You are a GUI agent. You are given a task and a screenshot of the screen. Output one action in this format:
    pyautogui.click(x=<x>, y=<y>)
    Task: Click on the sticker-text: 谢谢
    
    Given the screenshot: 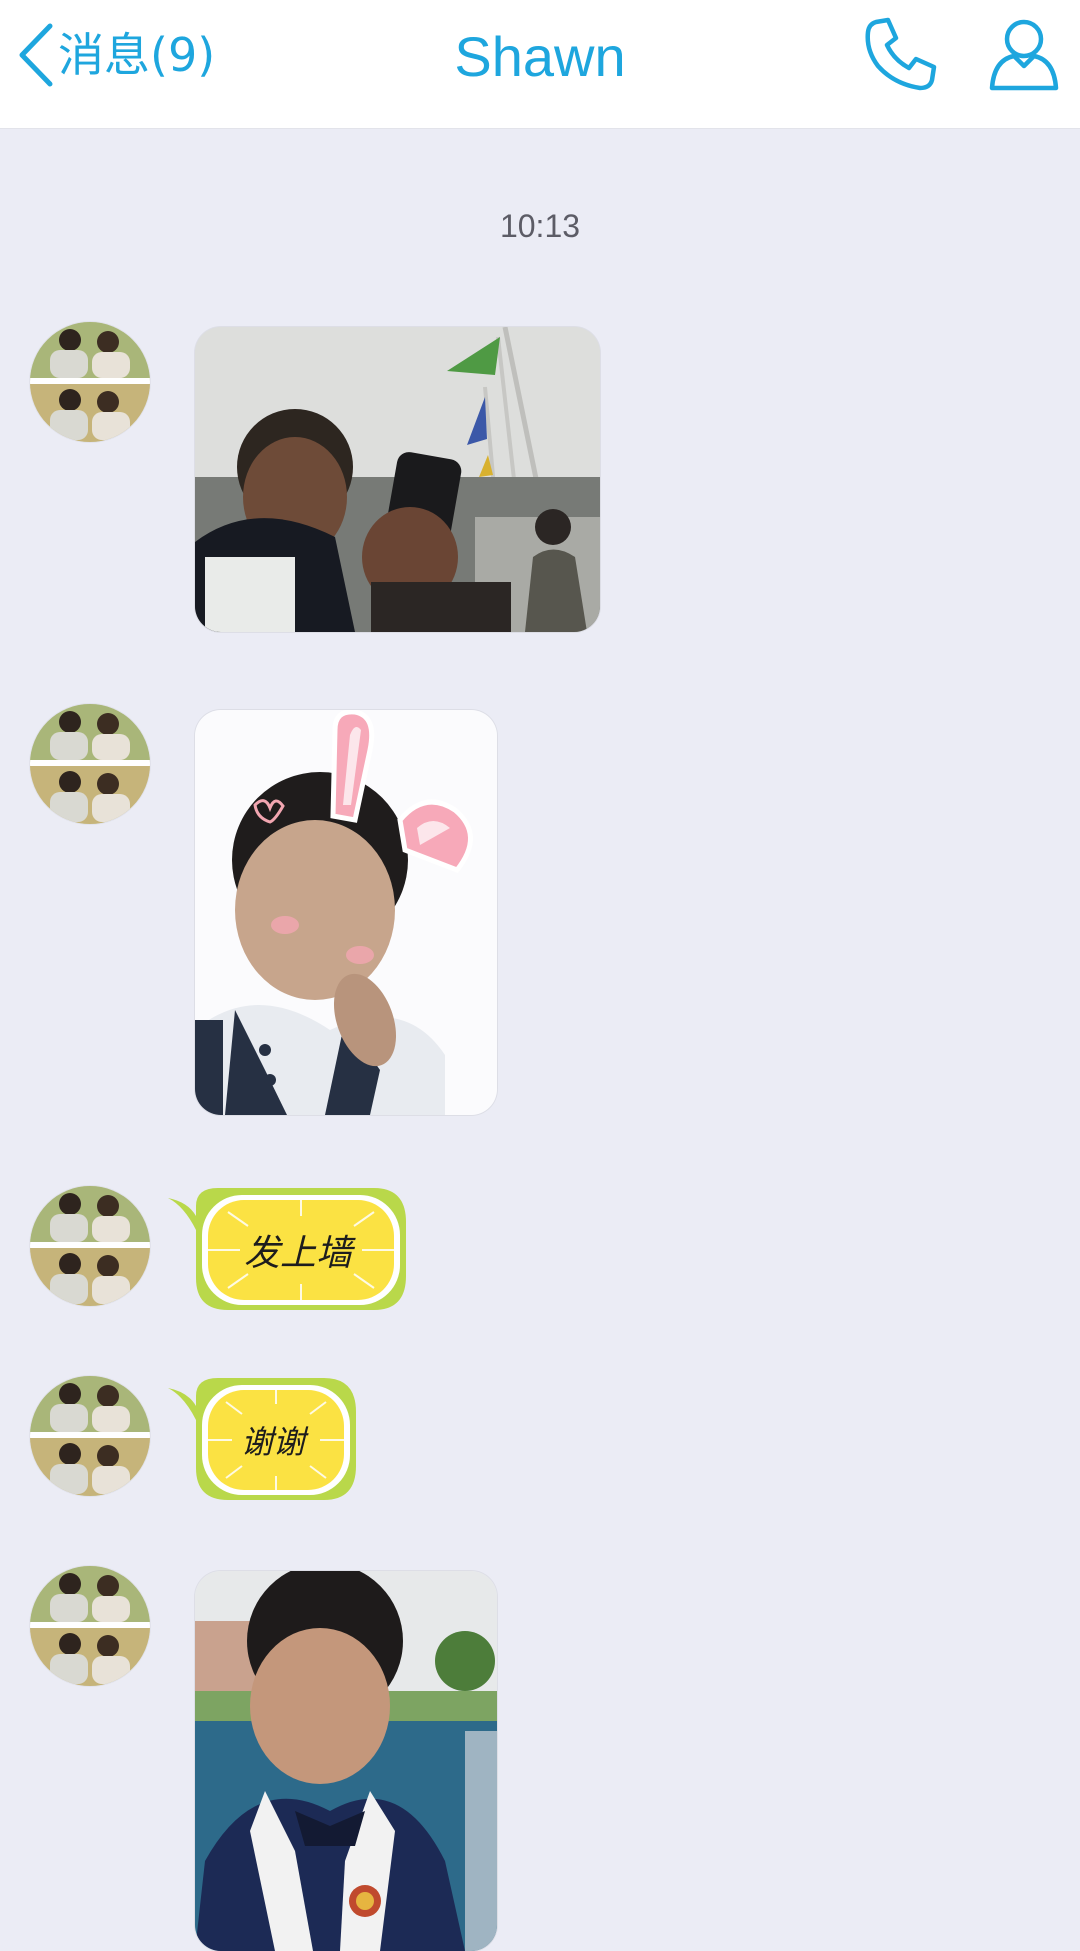 What is the action you would take?
    pyautogui.click(x=272, y=1442)
    